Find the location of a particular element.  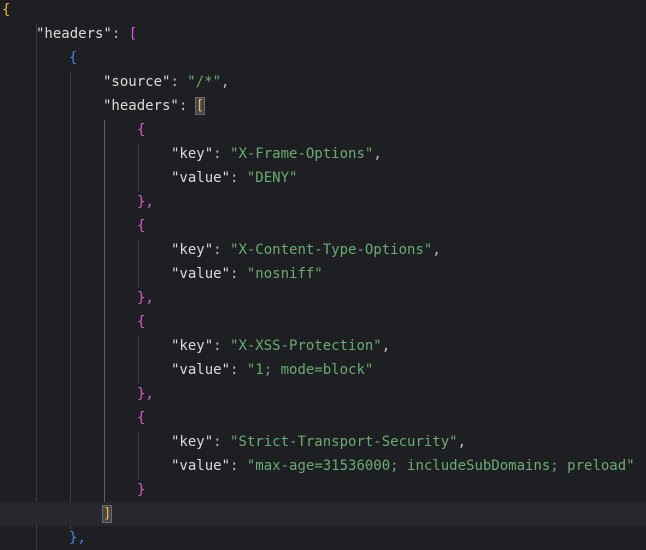

code-line: "key": "X-Content-Type-Options", is located at coordinates (323, 250).